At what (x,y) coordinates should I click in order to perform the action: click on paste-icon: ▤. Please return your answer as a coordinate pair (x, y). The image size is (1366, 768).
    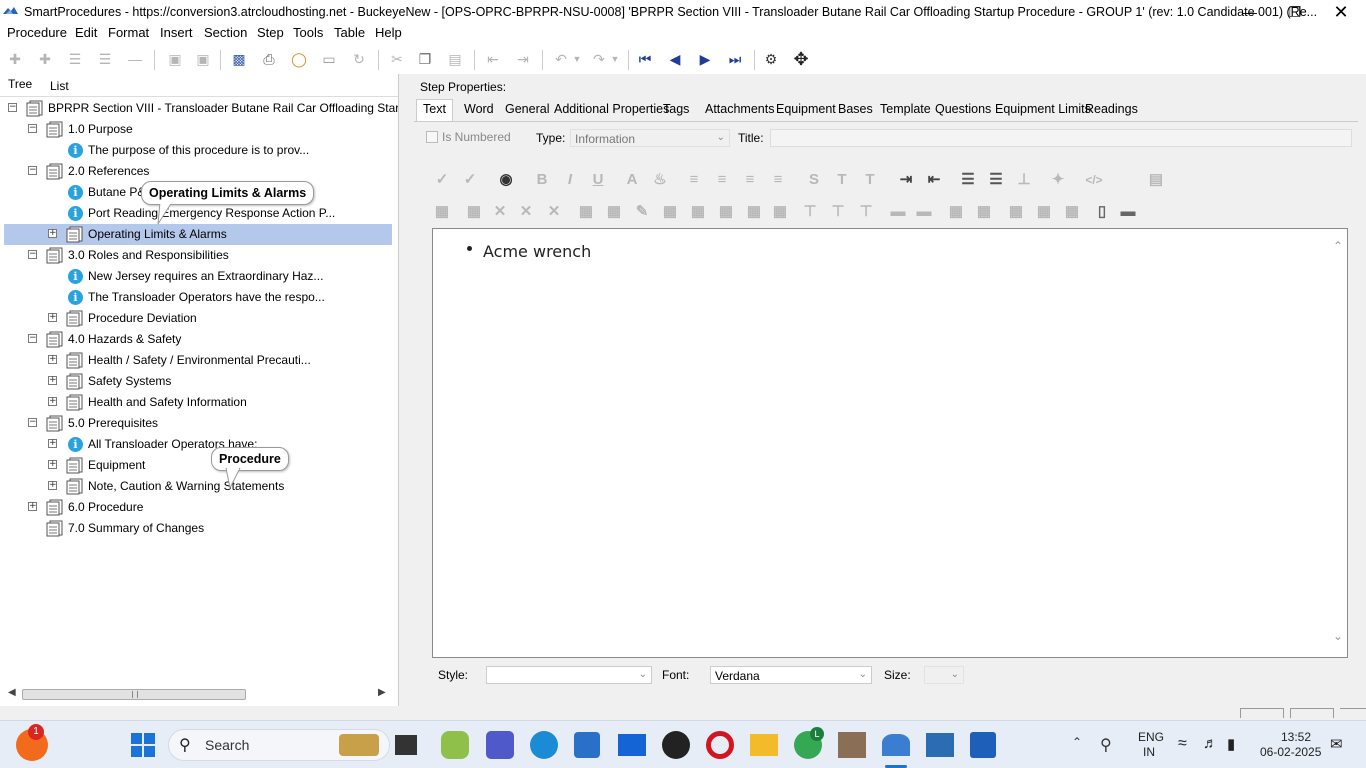
    Looking at the image, I should click on (455, 59).